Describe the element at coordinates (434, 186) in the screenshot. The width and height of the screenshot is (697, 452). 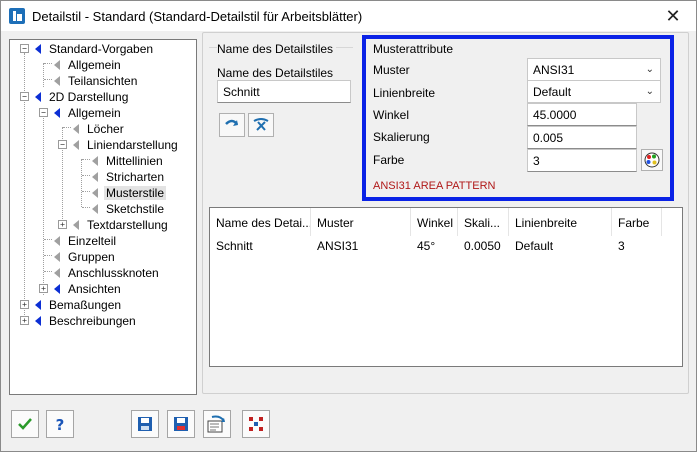
I see `pattern-description: ANSI31 AREA PATTERN` at that location.